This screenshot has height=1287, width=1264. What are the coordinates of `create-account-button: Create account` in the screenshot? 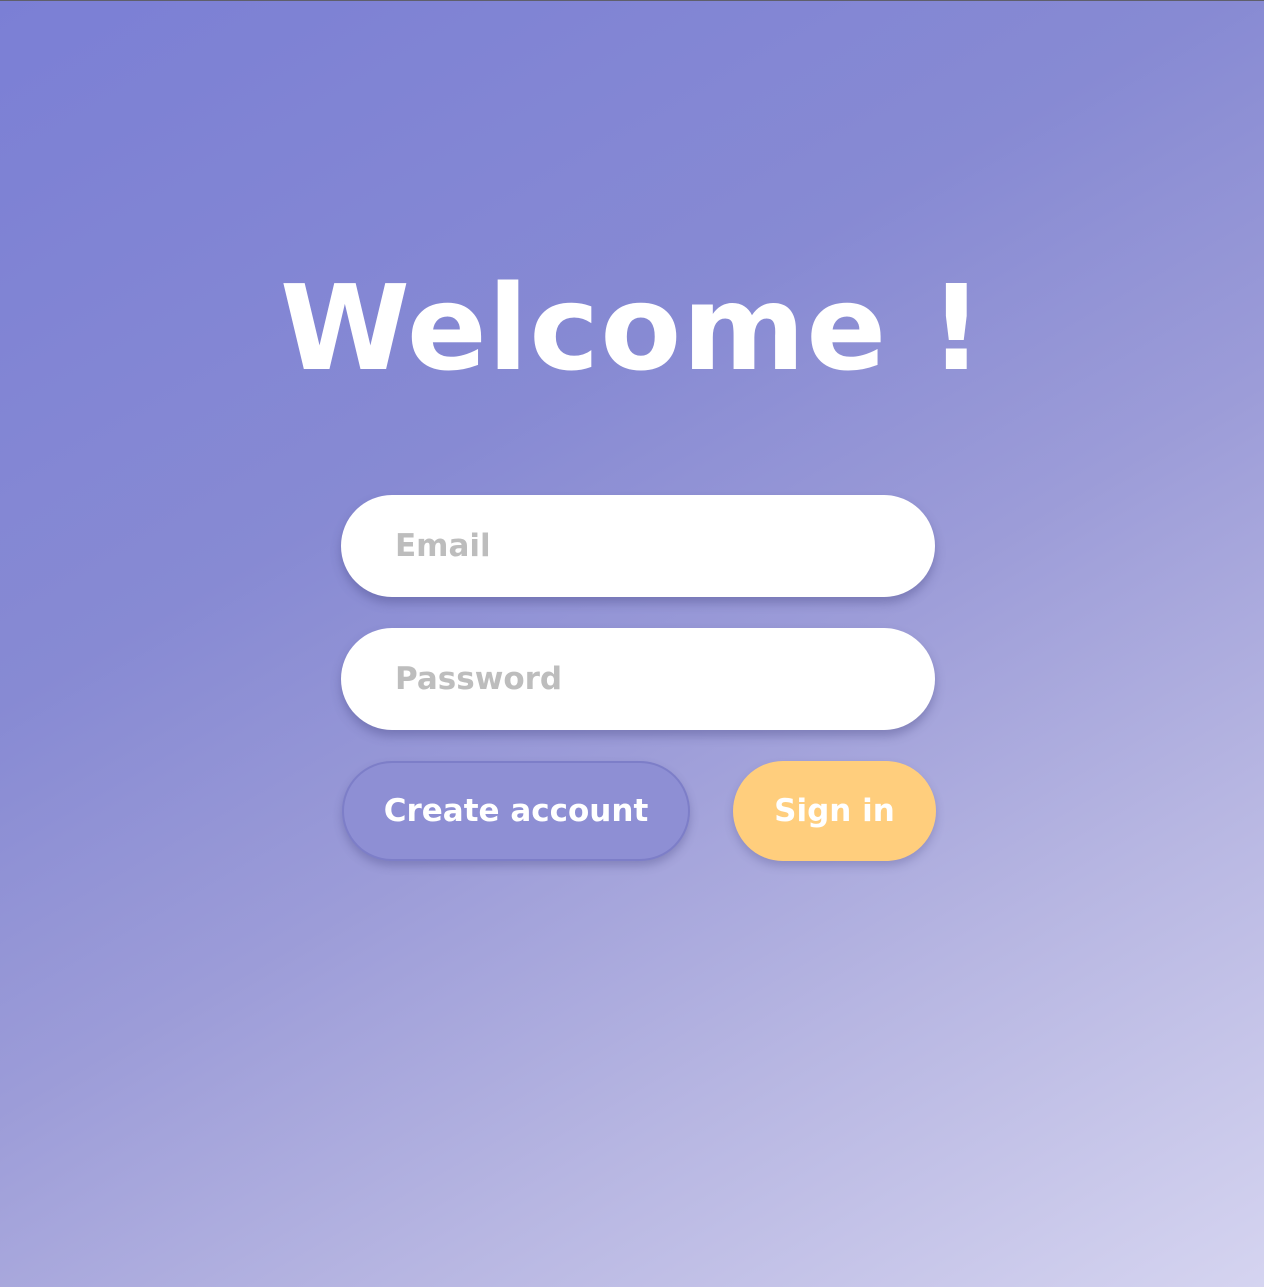 It's located at (516, 811).